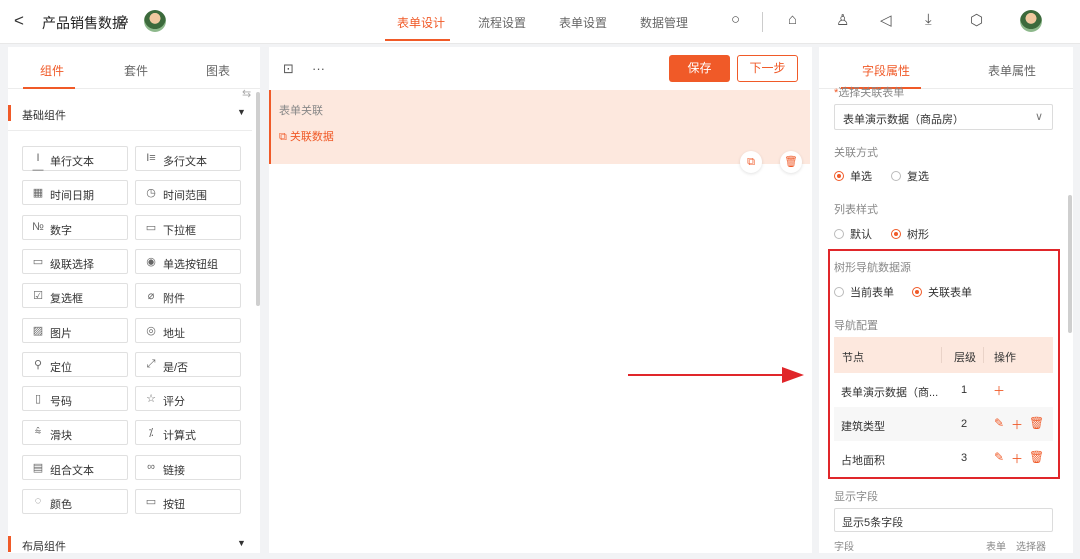  I want to click on nav-table-header: 节点 层级 操作, so click(943, 355).